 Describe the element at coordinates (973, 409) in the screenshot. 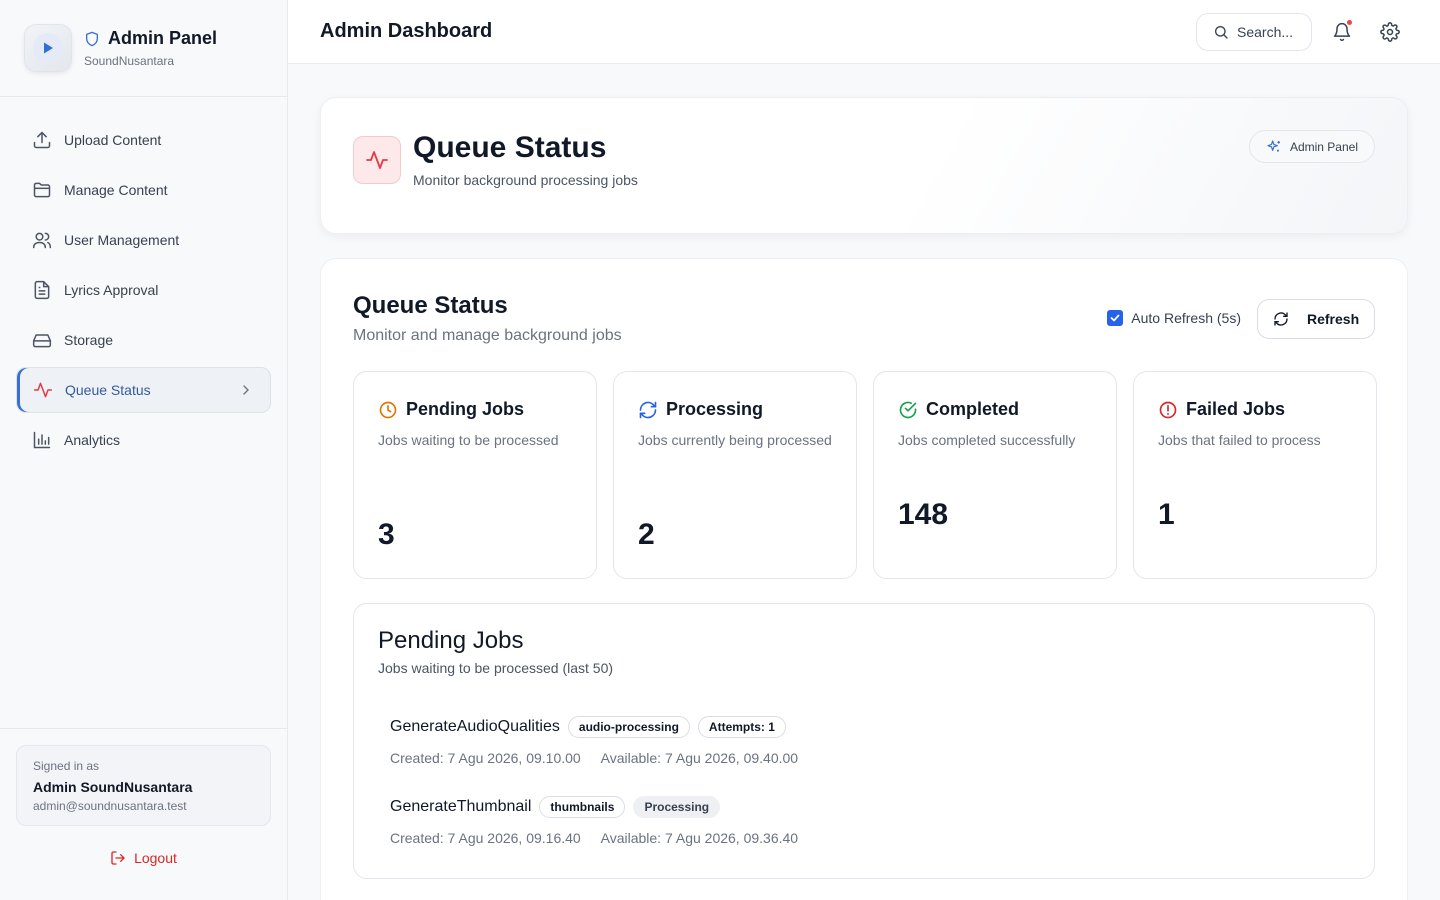

I see `stat-title: Completed` at that location.